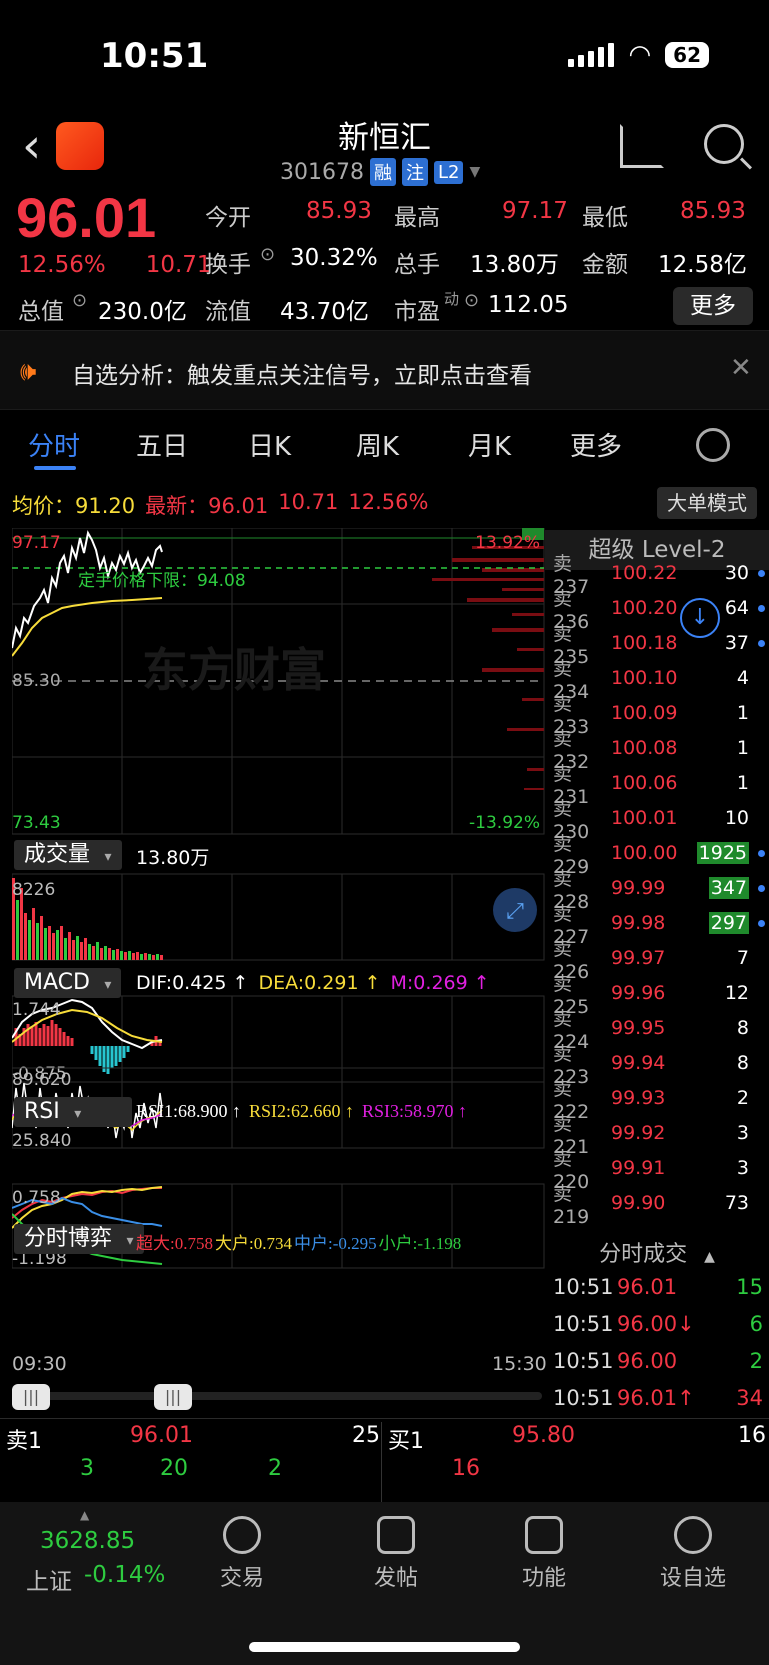  Describe the element at coordinates (742, 783) in the screenshot. I see `order-volume-value: 1` at that location.